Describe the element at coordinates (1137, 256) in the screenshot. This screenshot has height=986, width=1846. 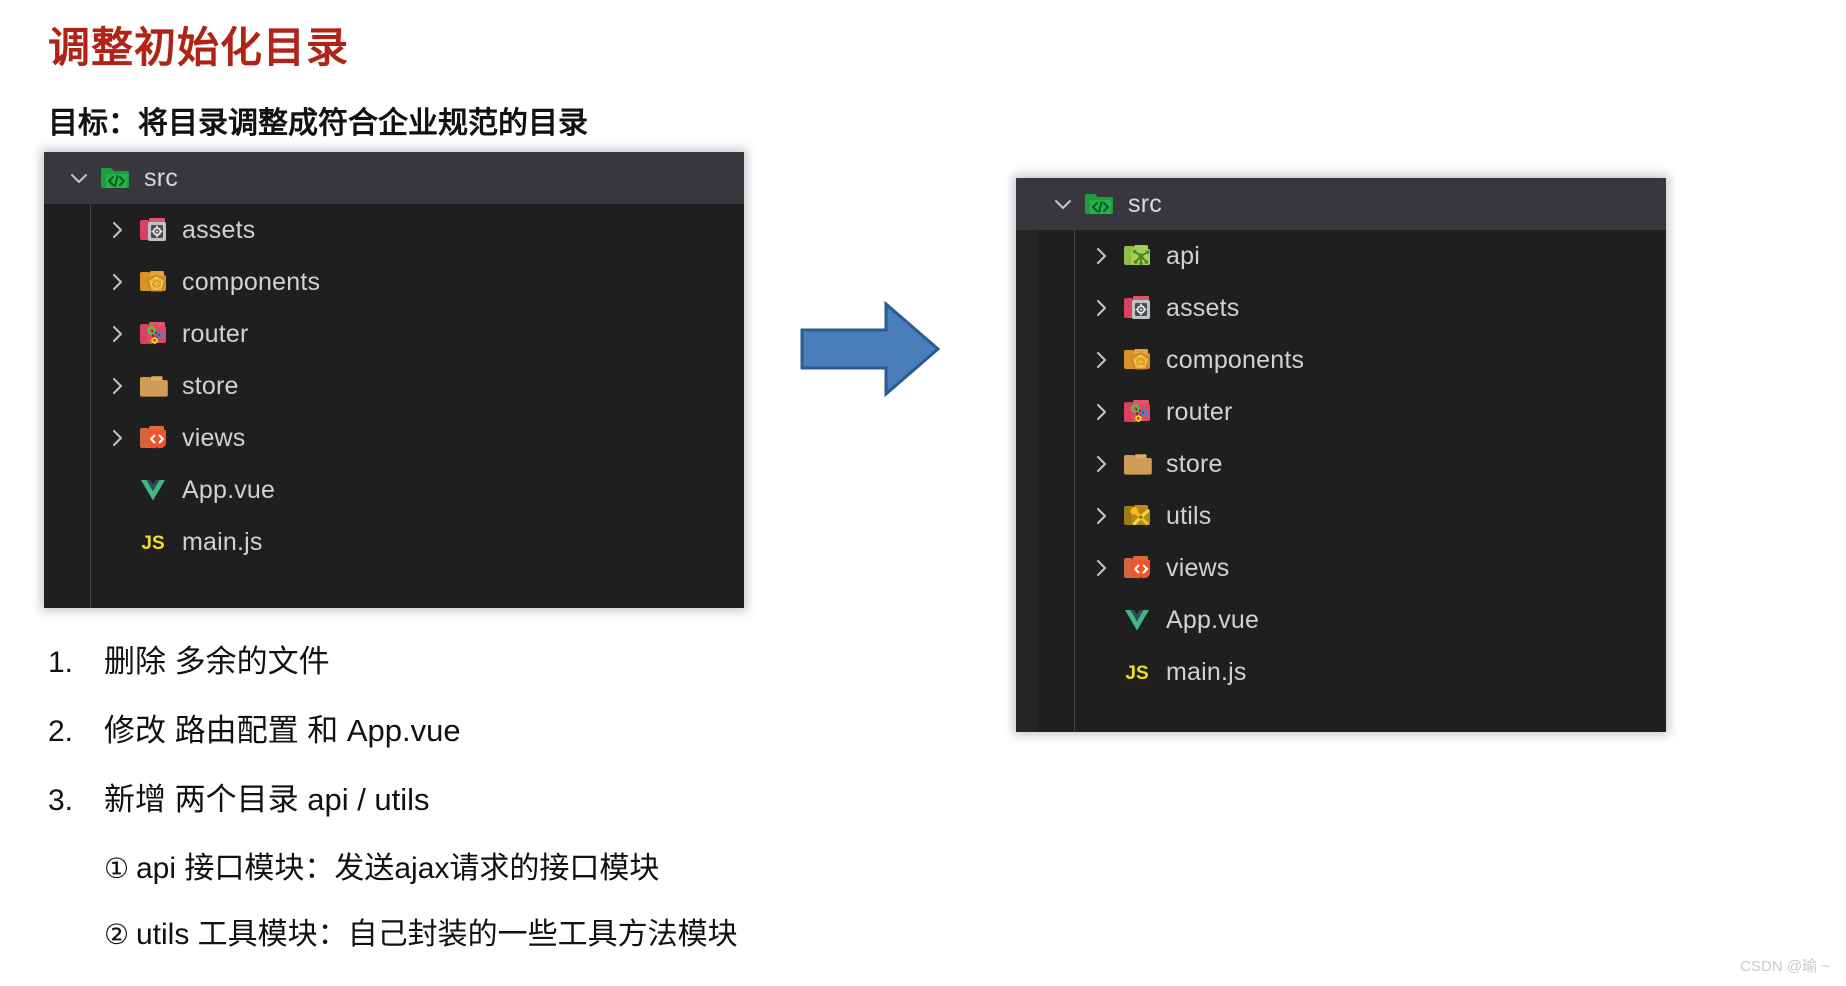
I see `folder-api-icon` at that location.